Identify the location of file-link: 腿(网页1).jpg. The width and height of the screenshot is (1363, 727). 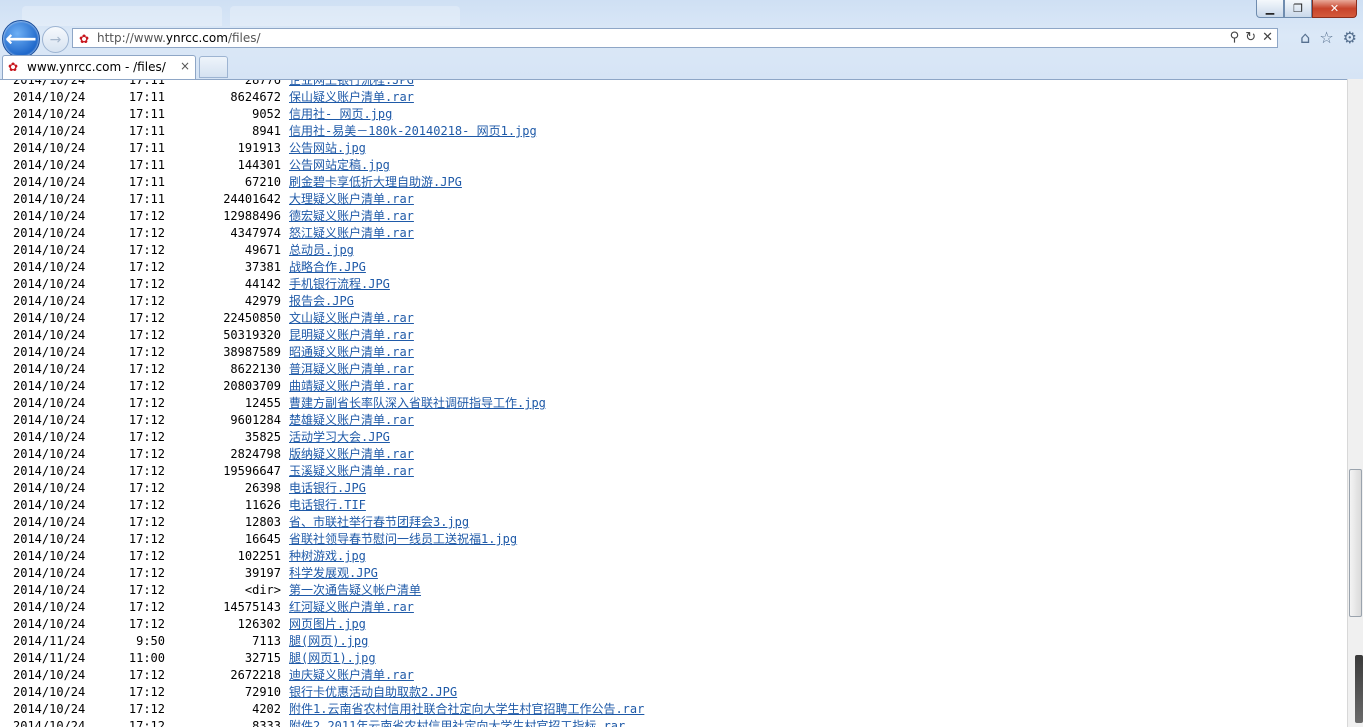
(332, 658).